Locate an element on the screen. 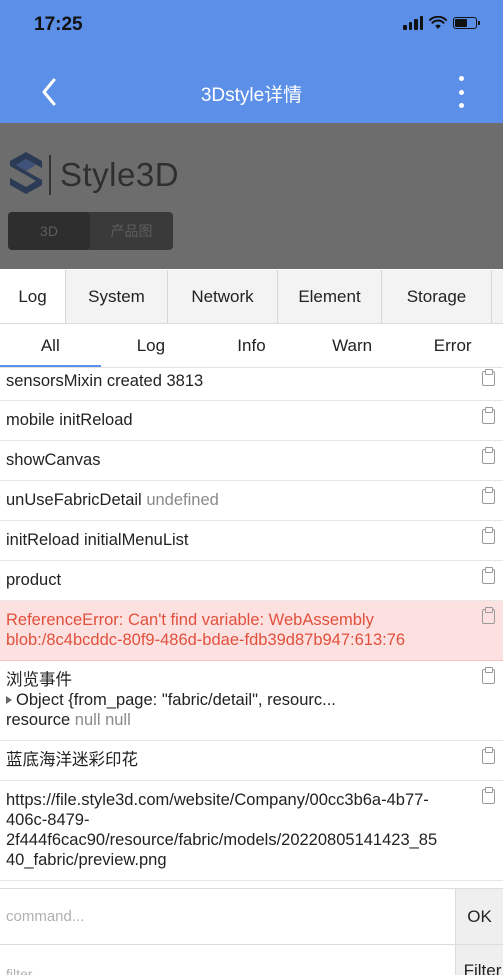  log-text: initReload initialMenuList is located at coordinates (97, 540).